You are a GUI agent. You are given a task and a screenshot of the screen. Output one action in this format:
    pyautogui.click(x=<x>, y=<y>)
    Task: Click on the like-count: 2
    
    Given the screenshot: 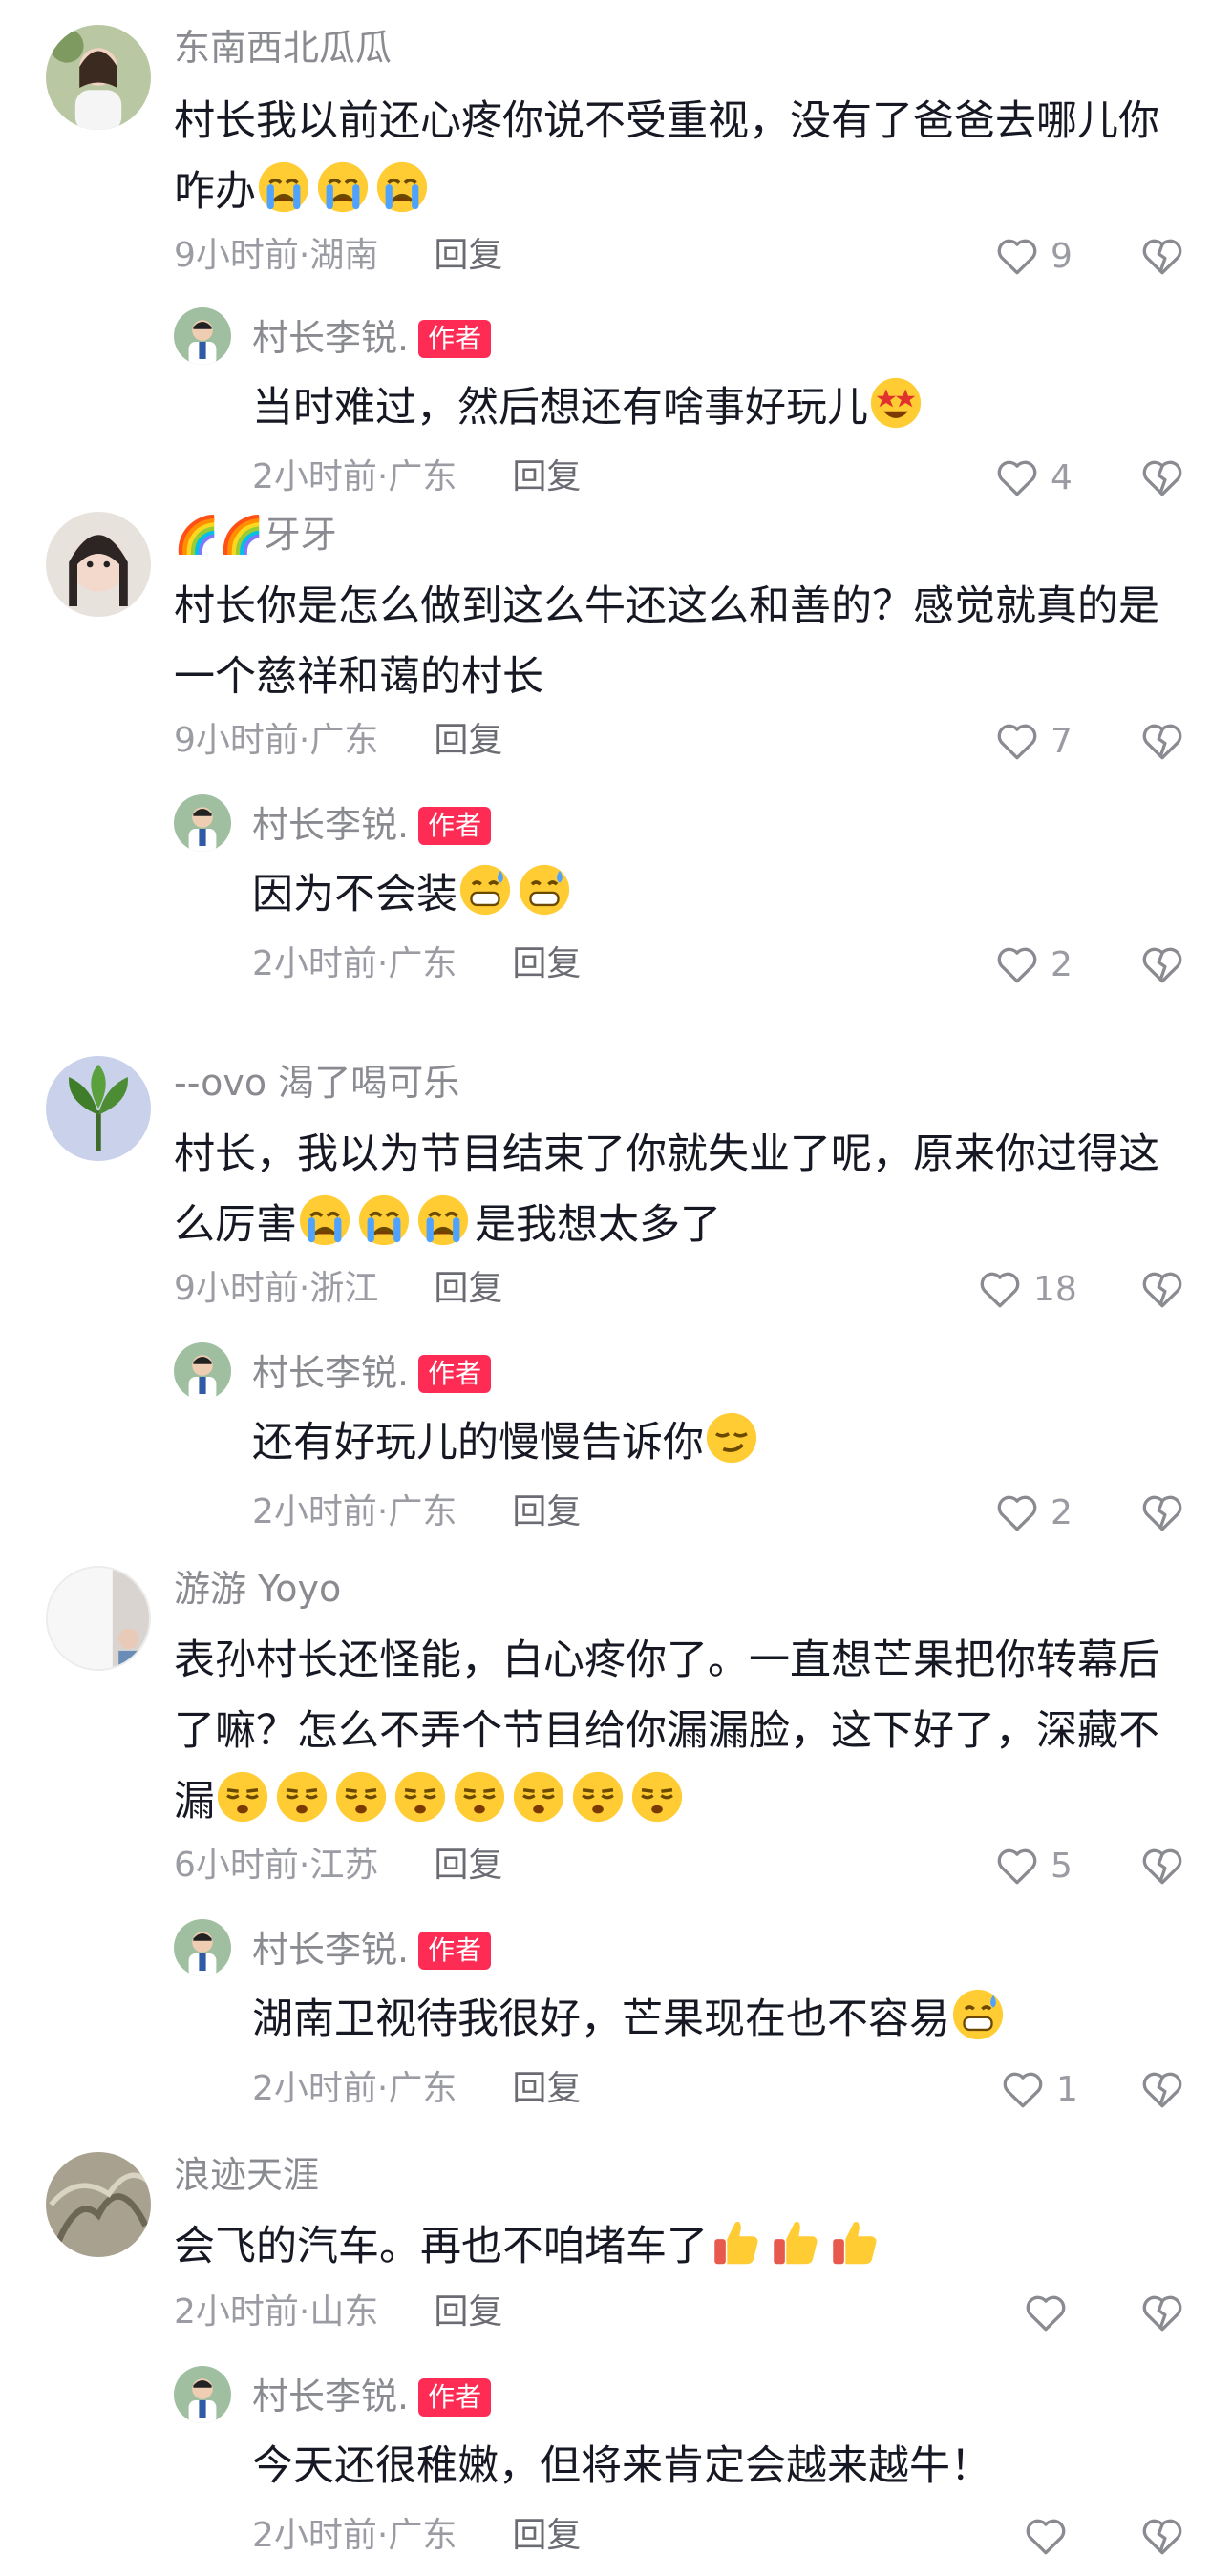 What is the action you would take?
    pyautogui.click(x=1062, y=1512)
    